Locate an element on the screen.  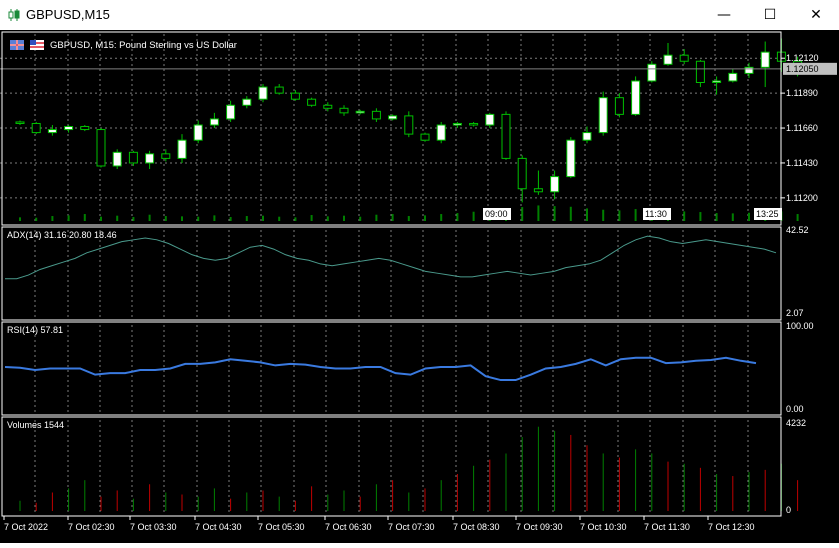
close-button: ✕ is located at coordinates (816, 15).